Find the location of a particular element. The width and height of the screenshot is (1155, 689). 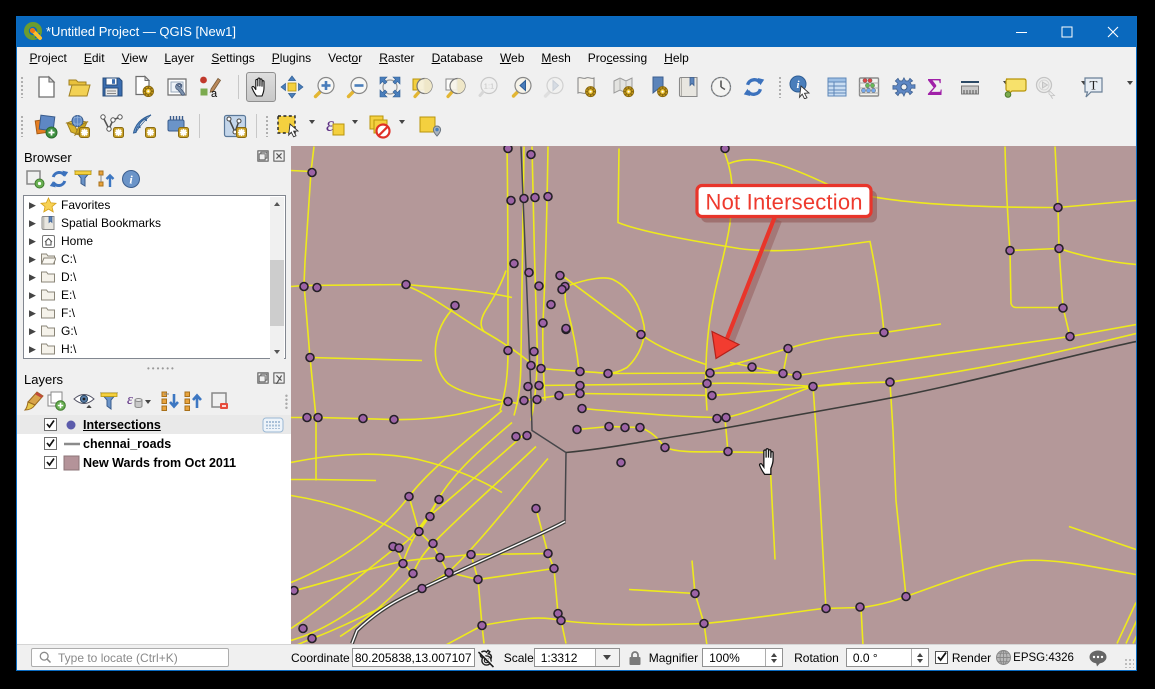

svg-text: Not Intersection is located at coordinates (784, 202).